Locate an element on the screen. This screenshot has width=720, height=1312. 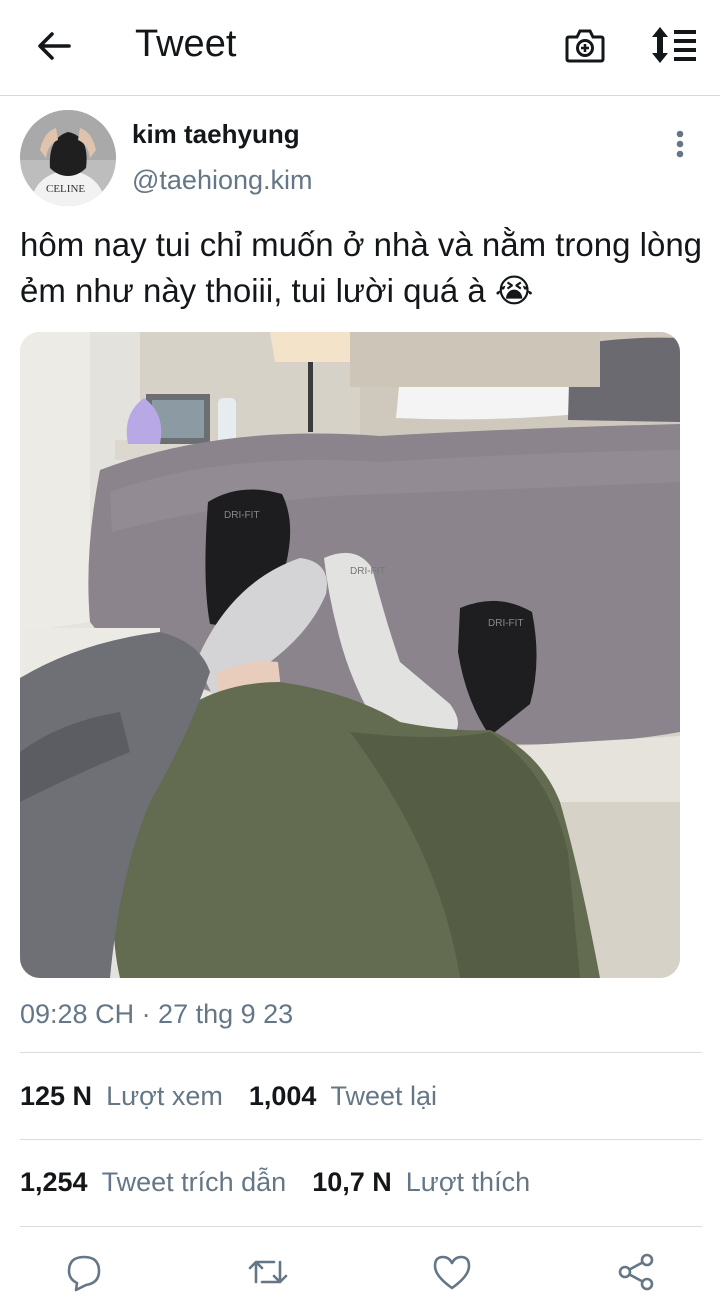
sock-label-3: DRI-FIT is located at coordinates (368, 571).